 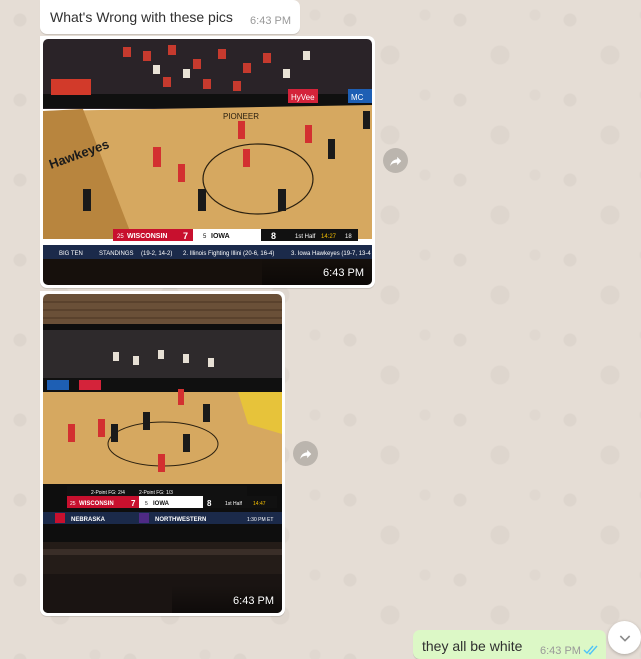 What do you see at coordinates (357, 97) in the screenshot?
I see `mc-logo: MC` at bounding box center [357, 97].